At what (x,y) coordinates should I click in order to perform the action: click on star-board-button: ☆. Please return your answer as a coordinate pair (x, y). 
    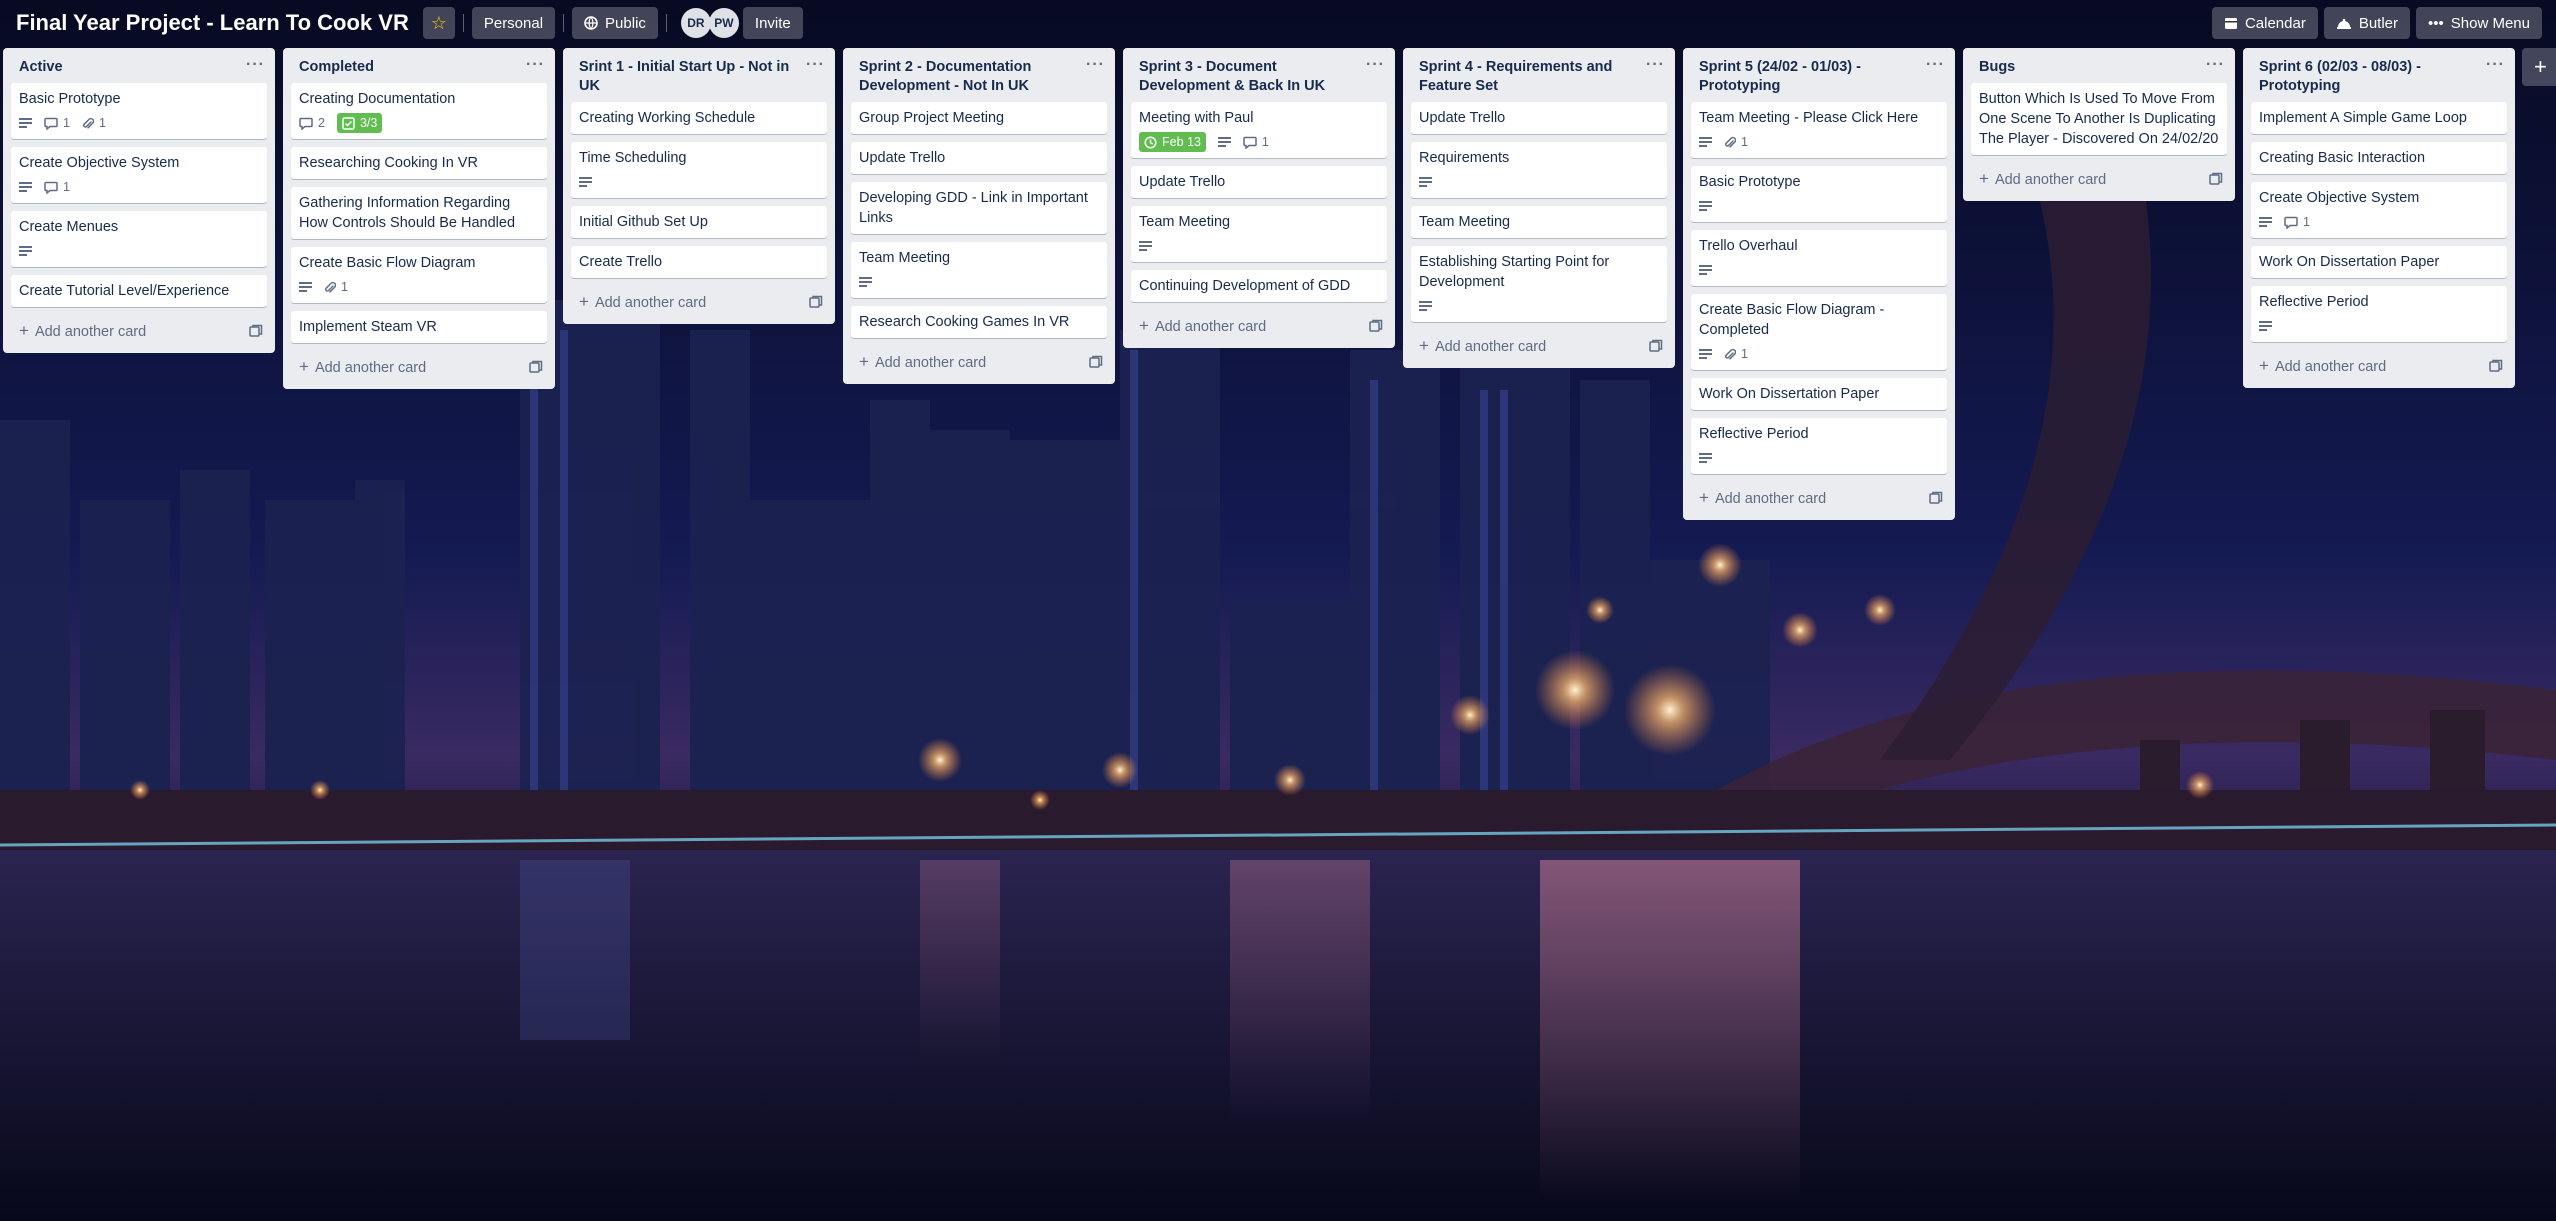
    Looking at the image, I should click on (438, 23).